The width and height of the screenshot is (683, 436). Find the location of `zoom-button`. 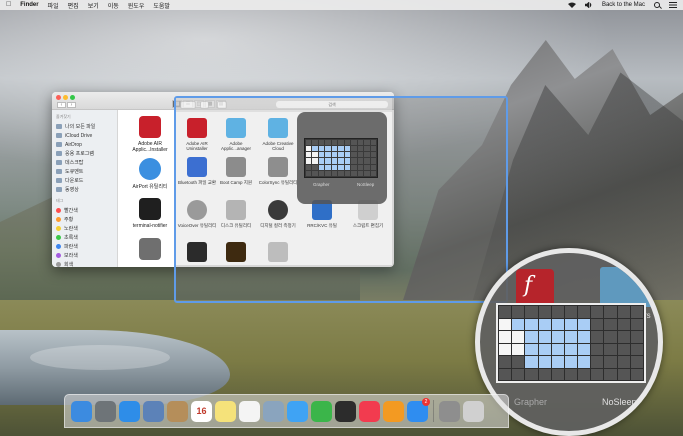

zoom-button is located at coordinates (72, 97).